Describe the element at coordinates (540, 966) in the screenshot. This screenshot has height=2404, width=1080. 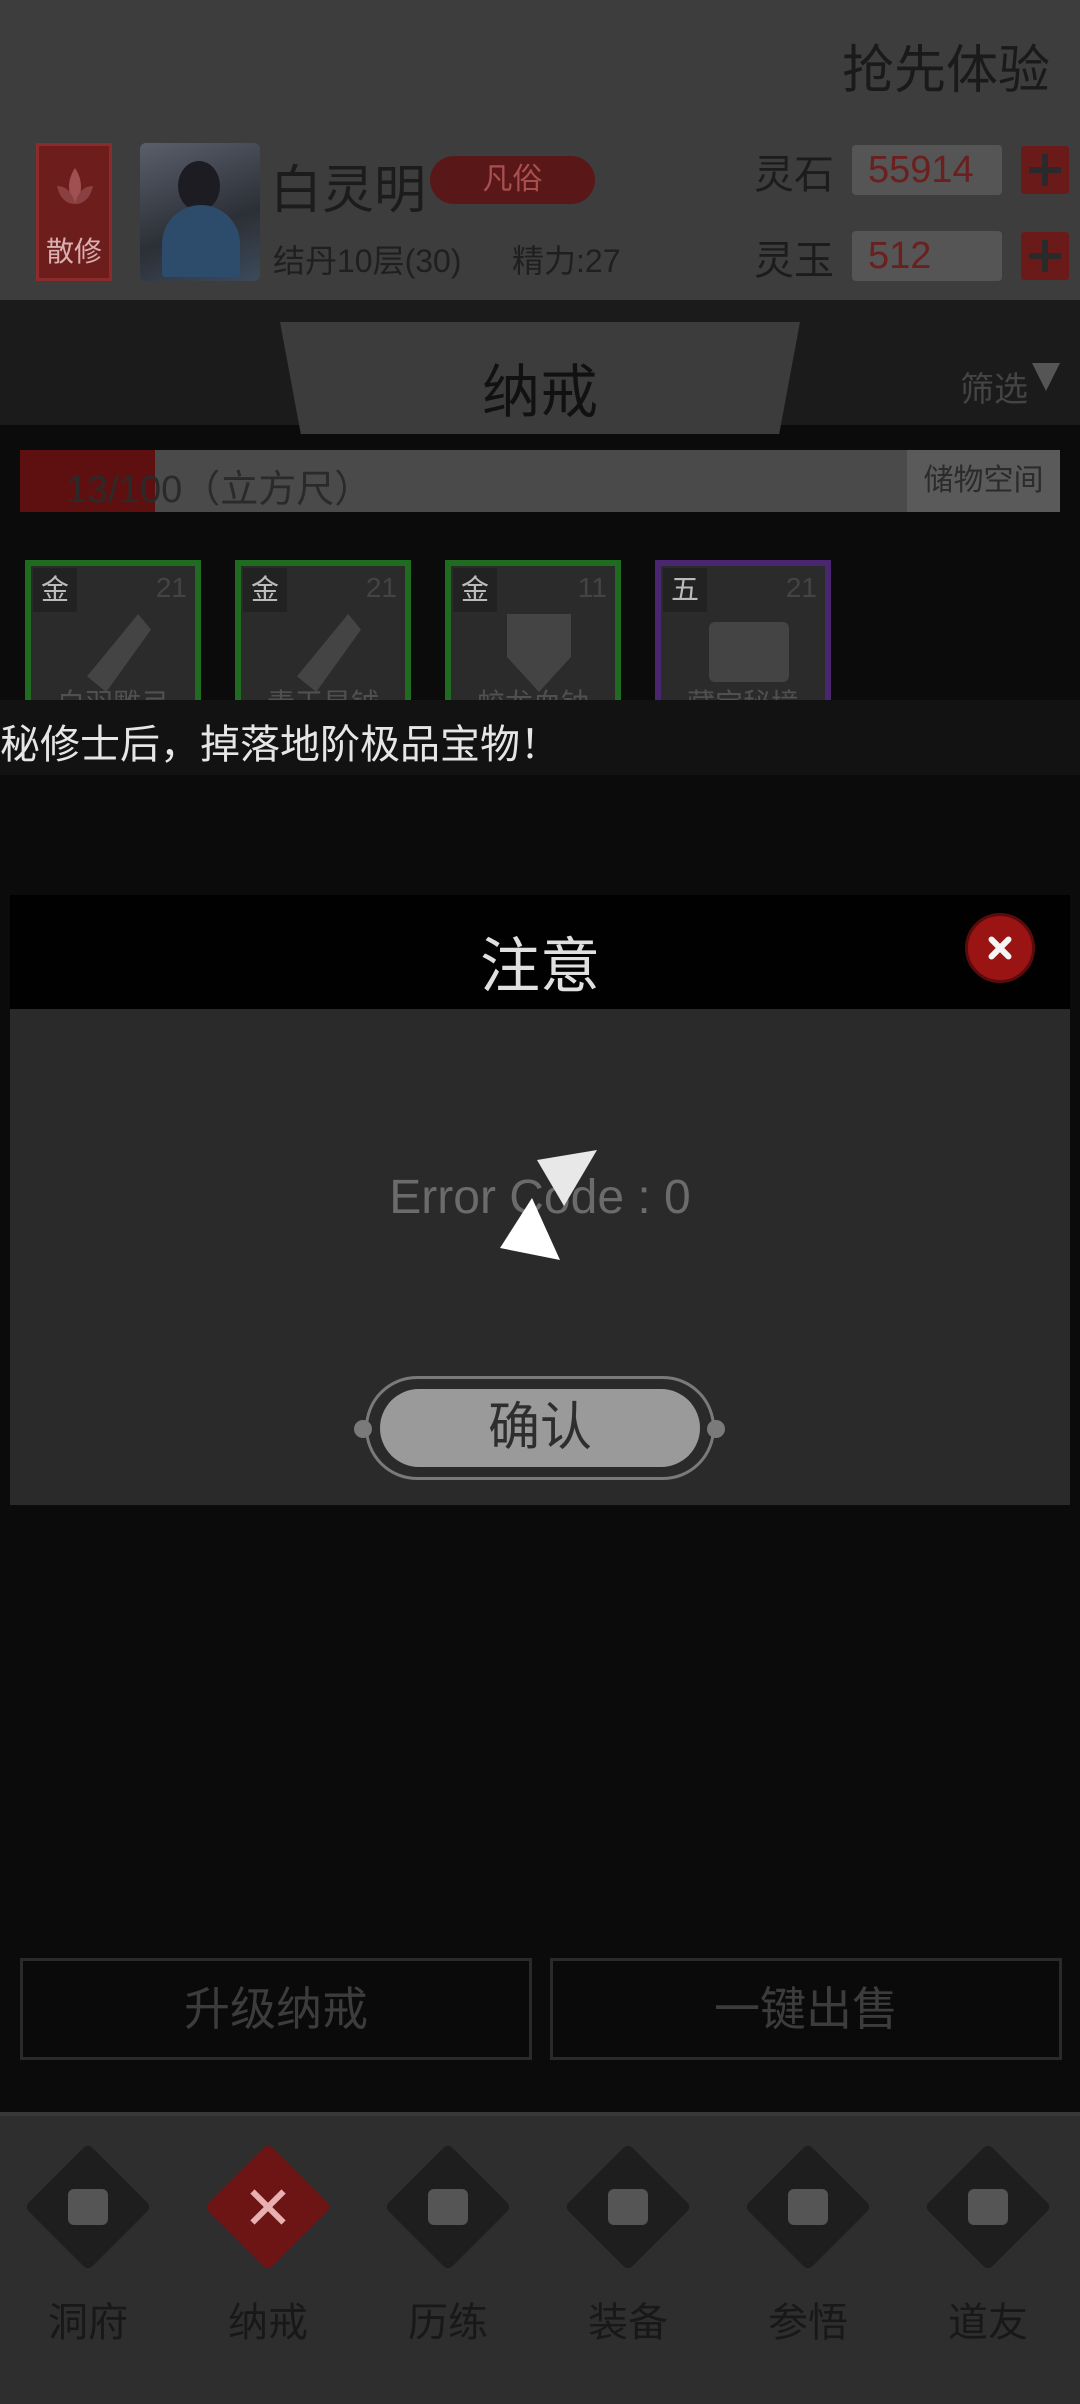
I see `dialog-title: 注意` at that location.